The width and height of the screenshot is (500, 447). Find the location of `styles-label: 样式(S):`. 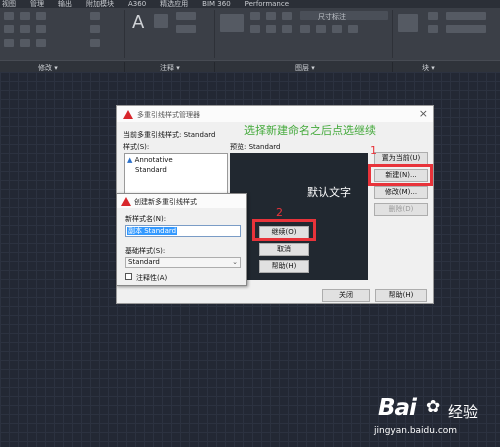

styles-label: 样式(S): is located at coordinates (136, 147).